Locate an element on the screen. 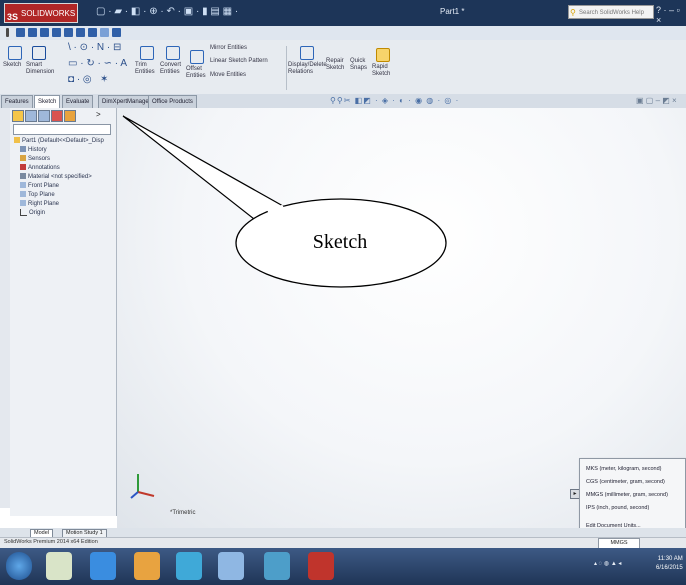 The height and width of the screenshot is (585, 686). property-manager-icon is located at coordinates (31, 116).